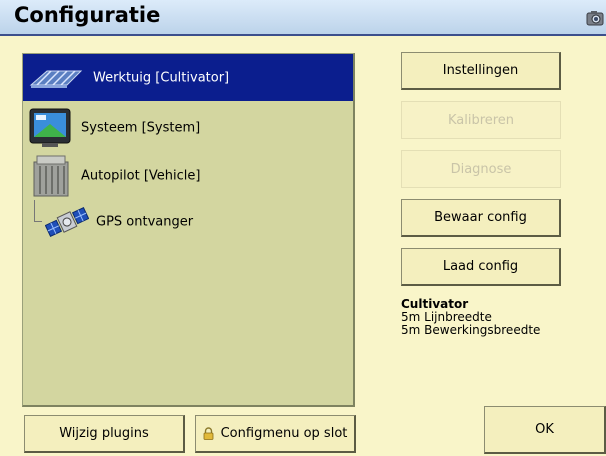  What do you see at coordinates (51, 176) in the screenshot?
I see `autopilot-controller-icon` at bounding box center [51, 176].